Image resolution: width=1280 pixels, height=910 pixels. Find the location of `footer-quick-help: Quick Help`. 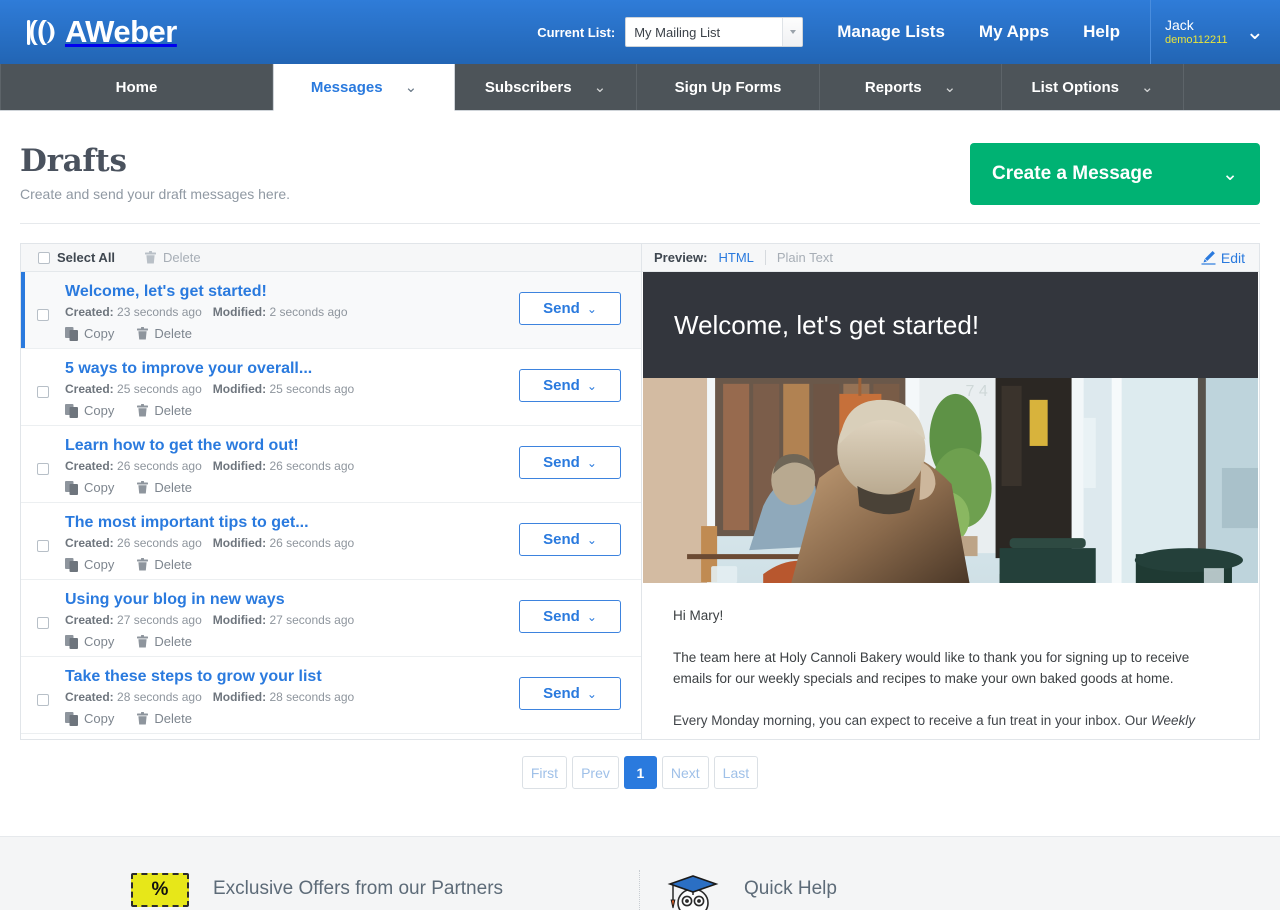

footer-quick-help: Quick Help is located at coordinates (738, 890).